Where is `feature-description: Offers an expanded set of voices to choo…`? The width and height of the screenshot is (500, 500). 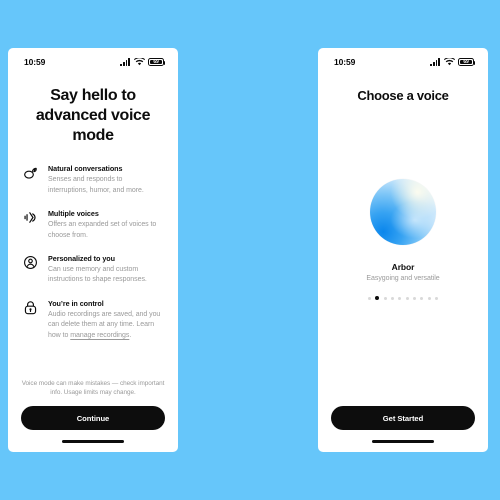
feature-description: Offers an expanded set of voices to choo… is located at coordinates (102, 230).